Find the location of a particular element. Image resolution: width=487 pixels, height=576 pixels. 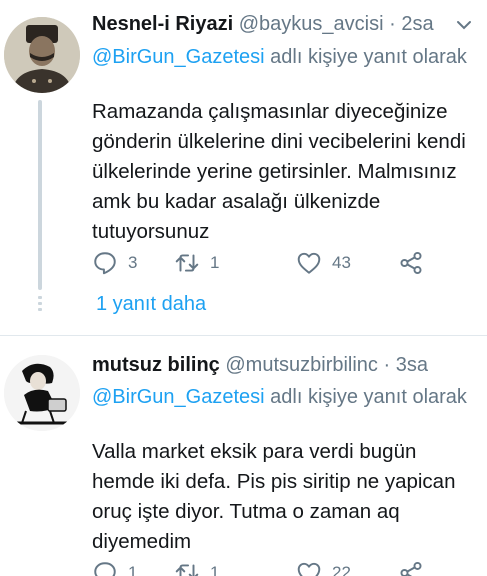

user-handle: @mutsuzbirbilinc is located at coordinates (301, 365).